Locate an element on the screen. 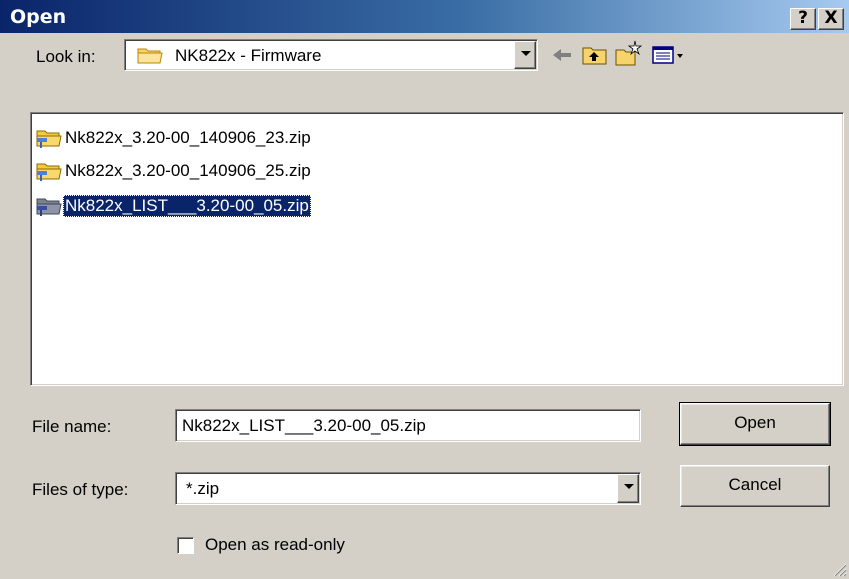 This screenshot has width=849, height=579. files-of-type-label: Files of type: is located at coordinates (80, 489).